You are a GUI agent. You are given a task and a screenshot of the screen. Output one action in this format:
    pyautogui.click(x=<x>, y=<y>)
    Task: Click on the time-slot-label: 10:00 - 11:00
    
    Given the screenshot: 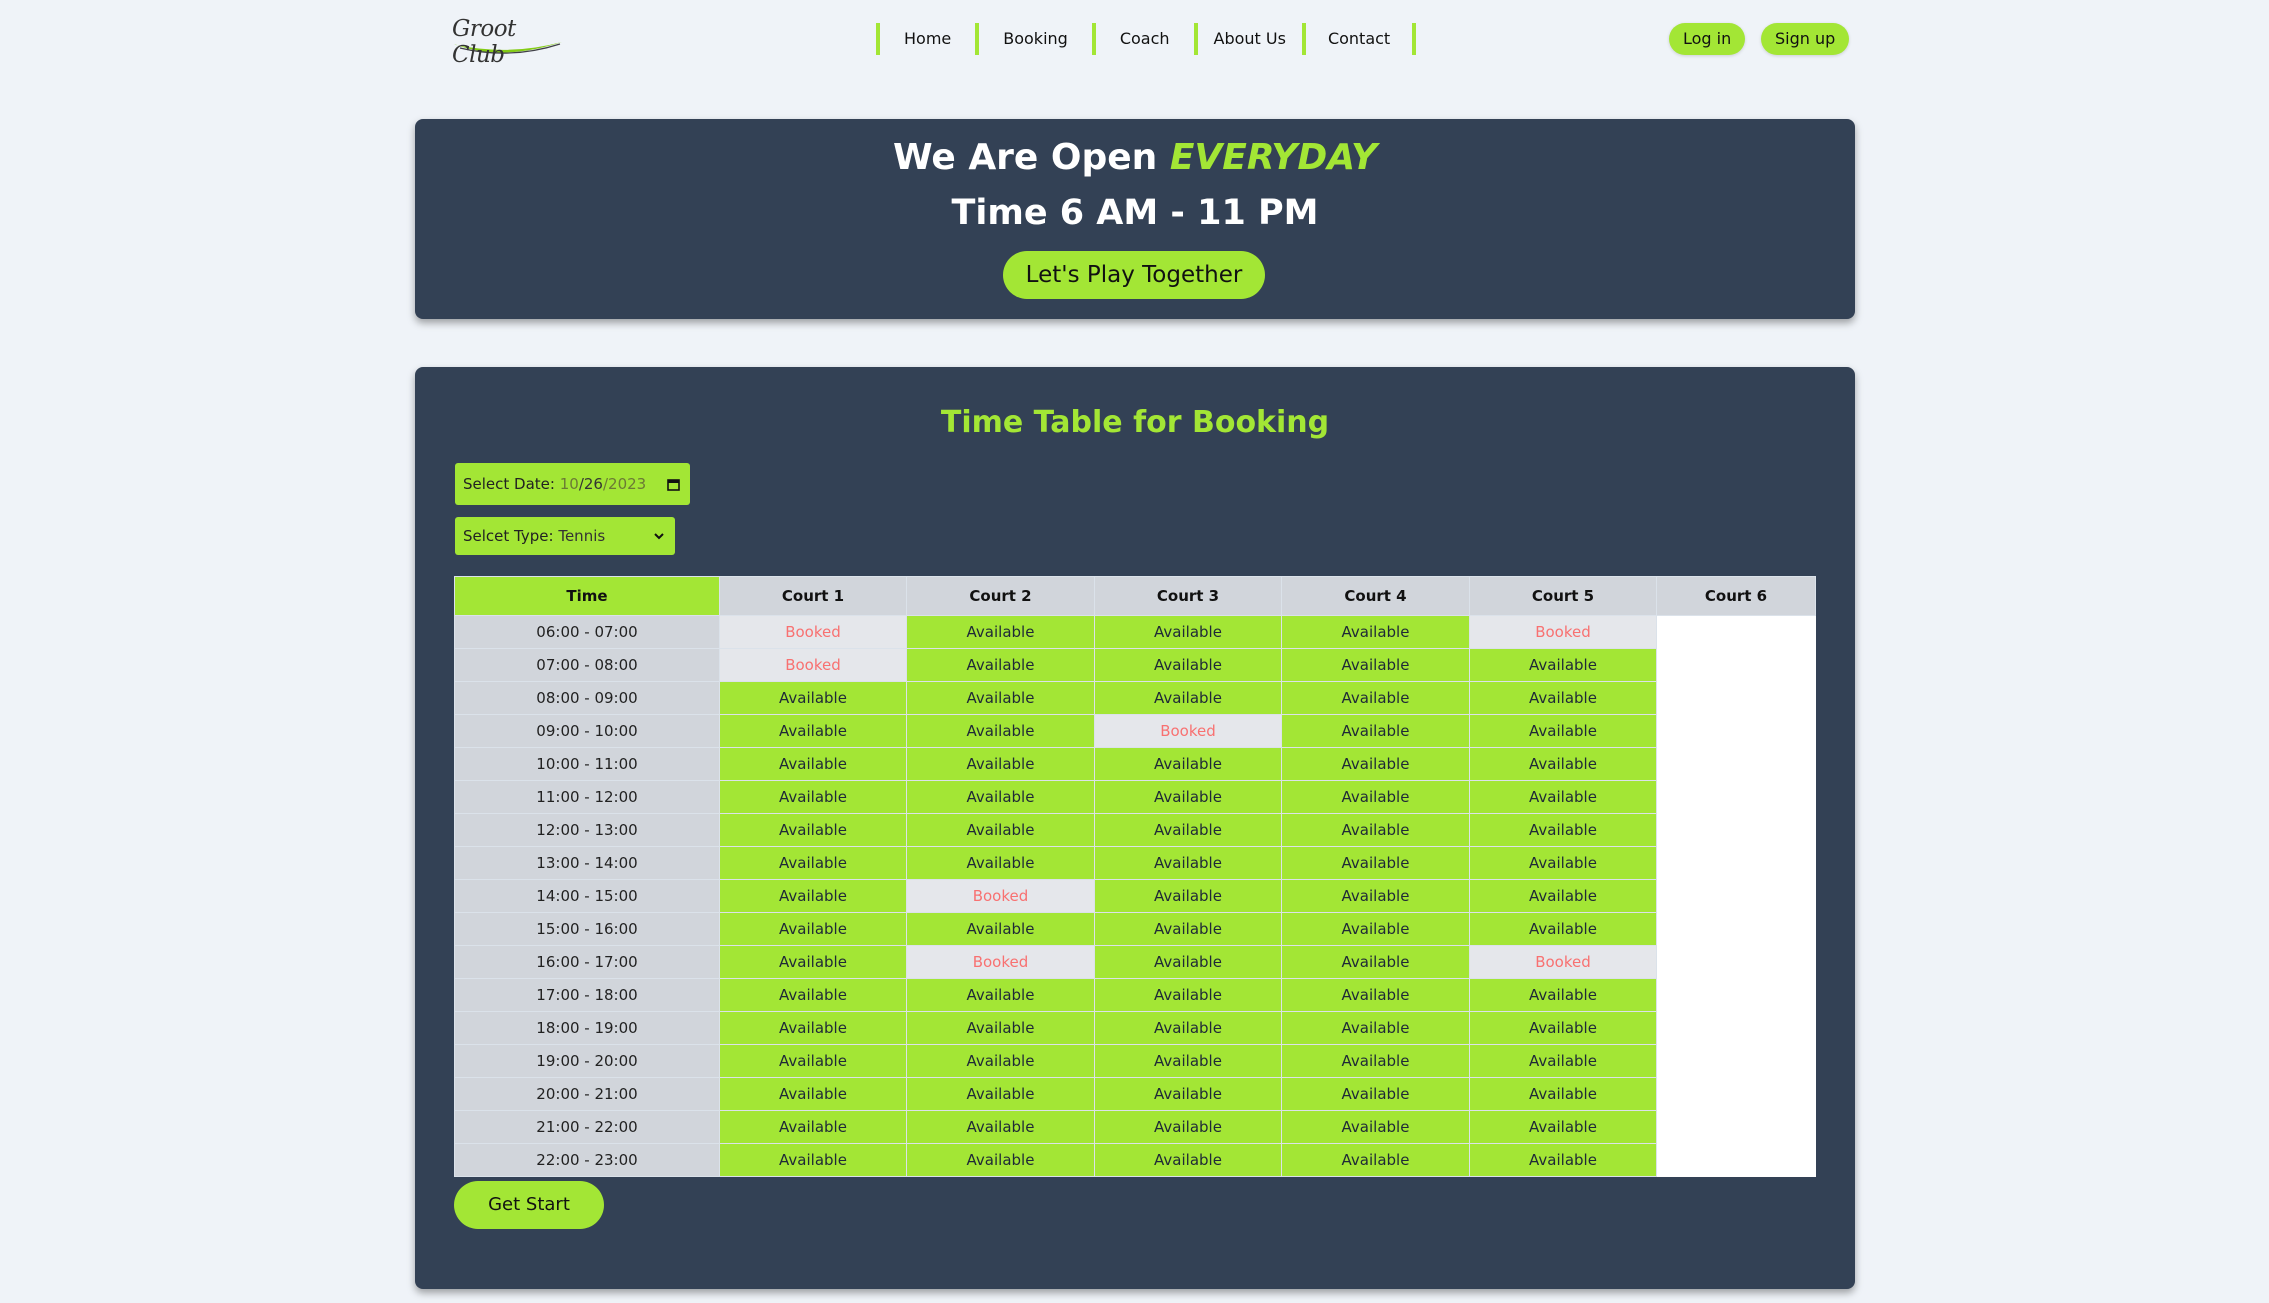 What is the action you would take?
    pyautogui.click(x=587, y=764)
    